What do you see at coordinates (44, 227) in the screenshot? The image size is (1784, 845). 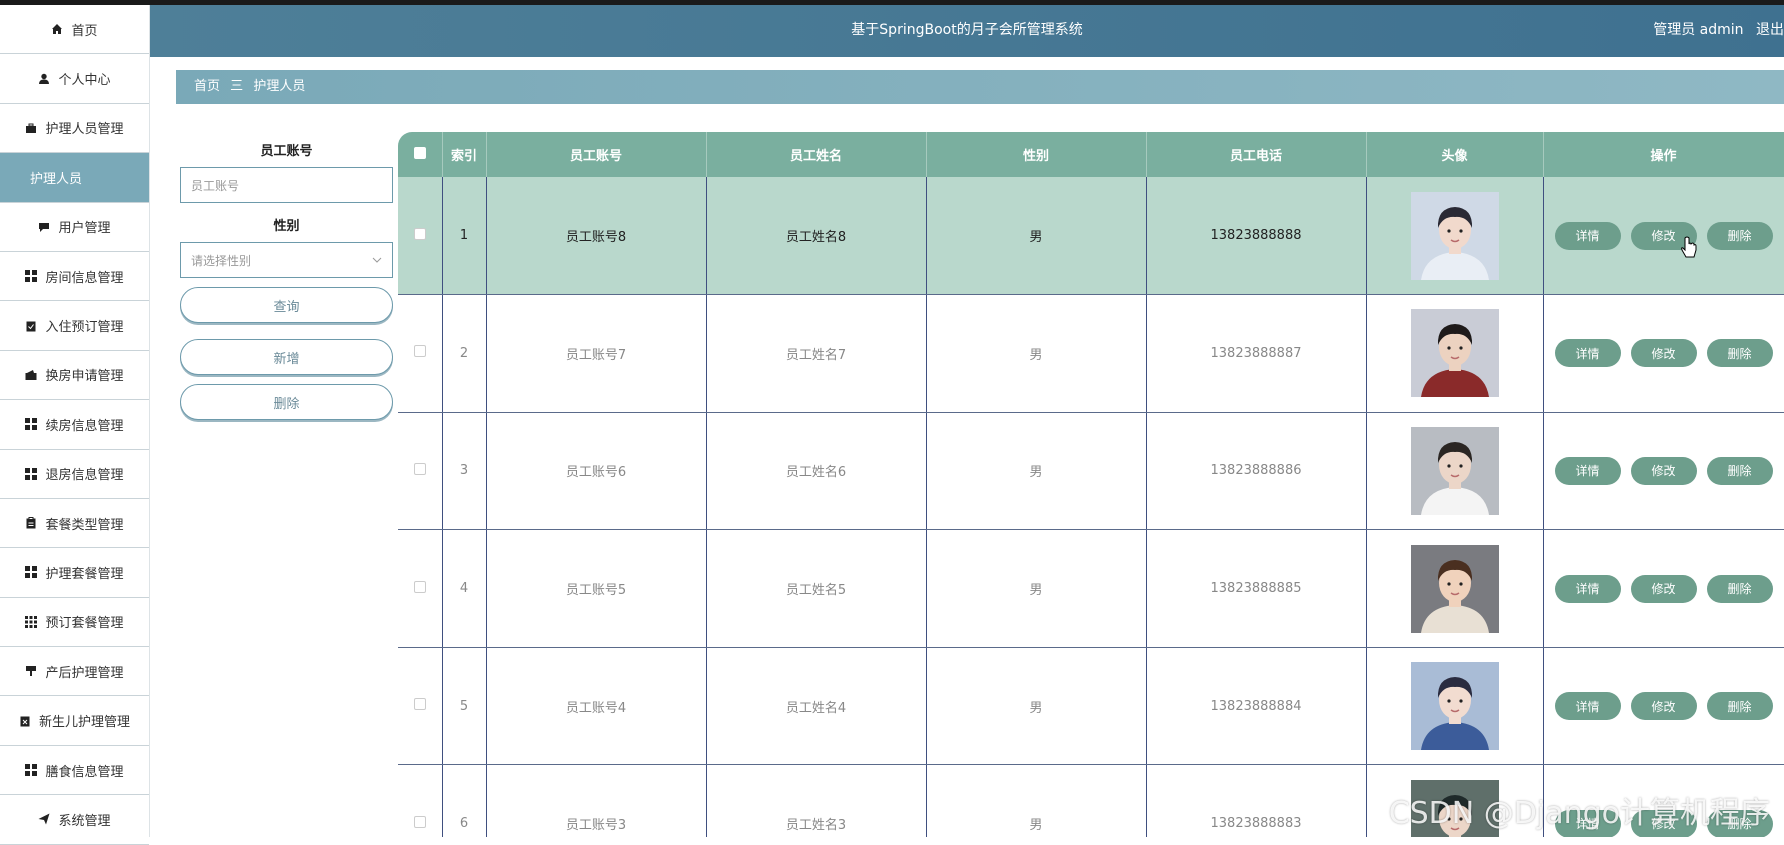 I see `chat-icon` at bounding box center [44, 227].